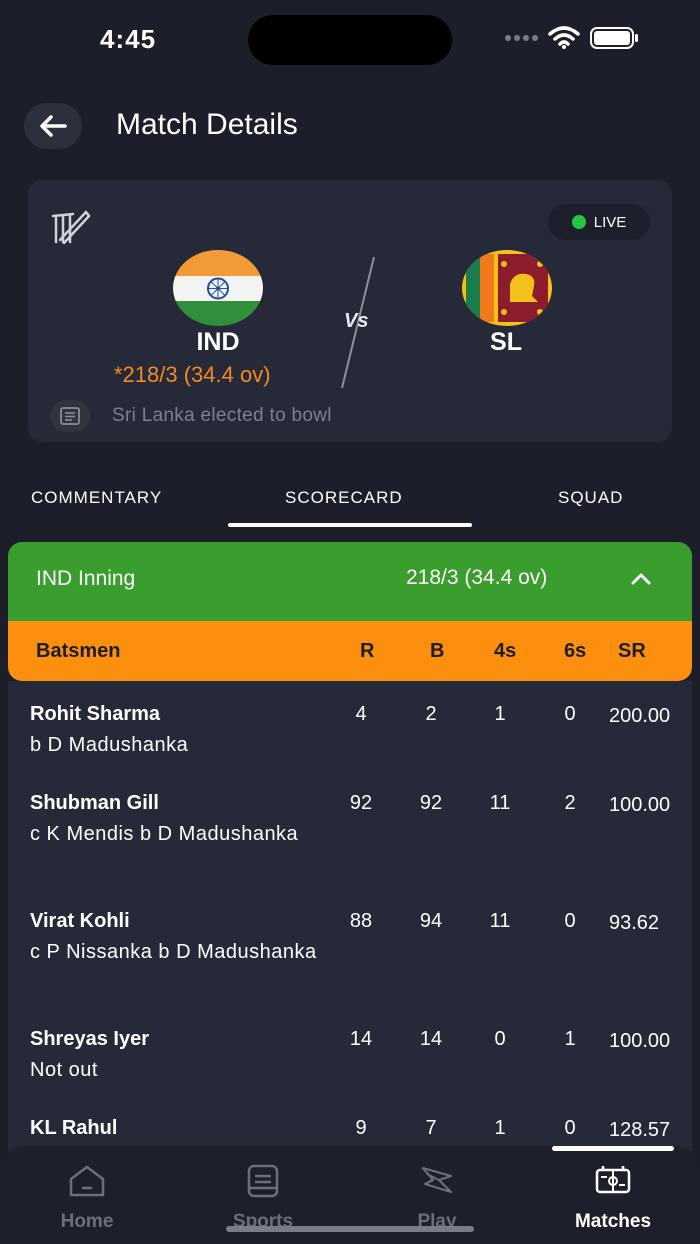 This screenshot has height=1244, width=700. I want to click on tab-commentary: COMMENTARY, so click(96, 498).